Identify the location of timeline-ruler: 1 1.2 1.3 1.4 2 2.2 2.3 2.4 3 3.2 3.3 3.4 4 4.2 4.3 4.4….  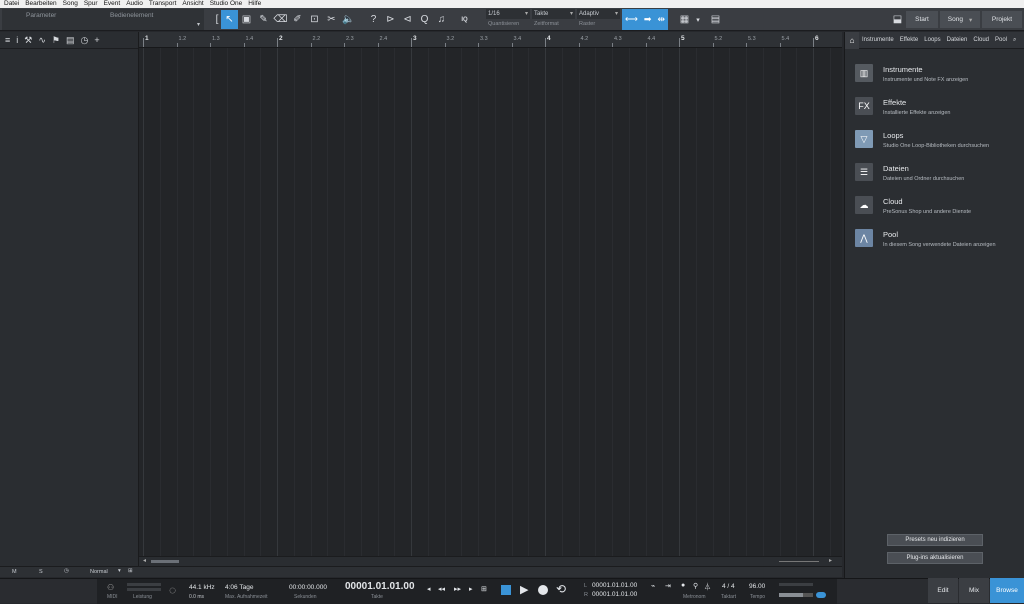
(490, 40).